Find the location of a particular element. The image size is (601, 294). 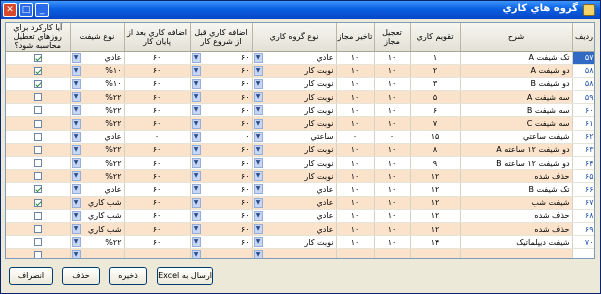

table-row: ▼ شب كاري ۶۰ ▼ ۶۰ ▼ عادي ۱۰ ۱۰ ۱۲ شيفت شب ۶۷ is located at coordinates (300, 203).